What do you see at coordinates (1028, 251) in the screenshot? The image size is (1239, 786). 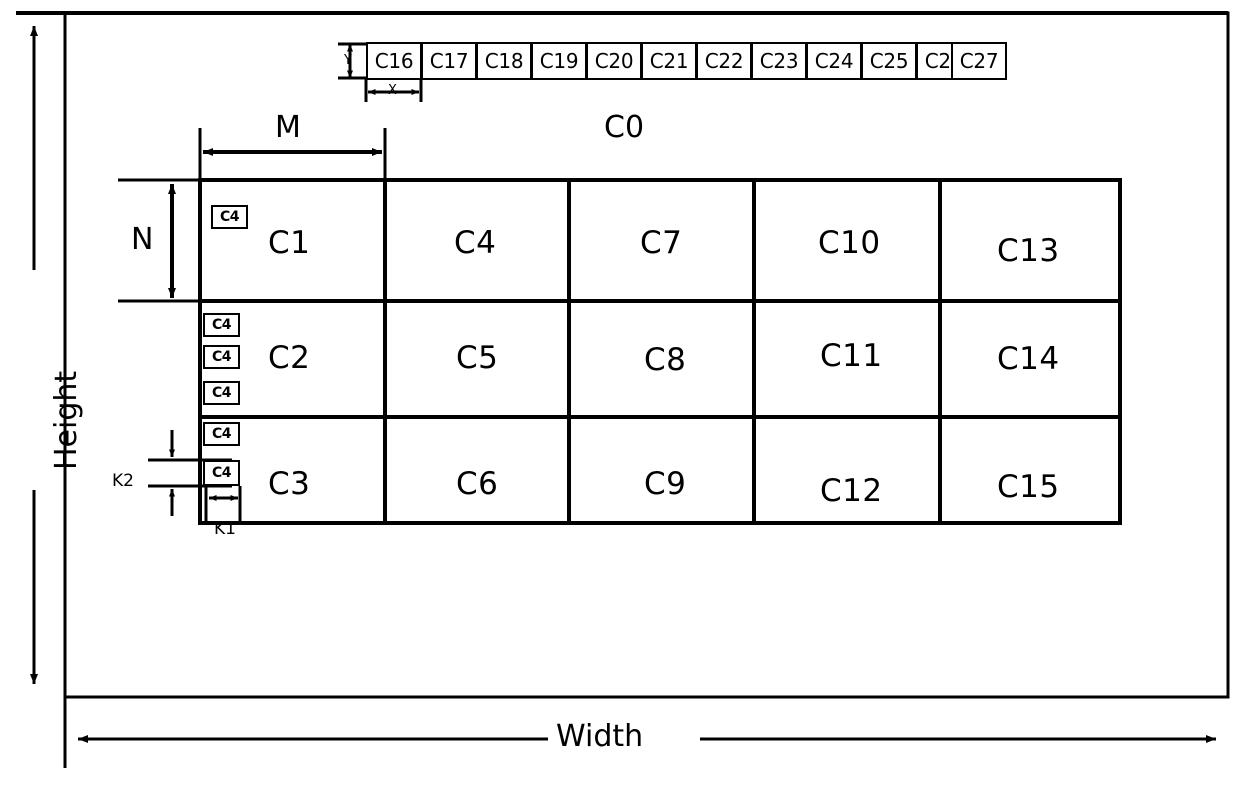 I see `grid-cell-c13: C13` at bounding box center [1028, 251].